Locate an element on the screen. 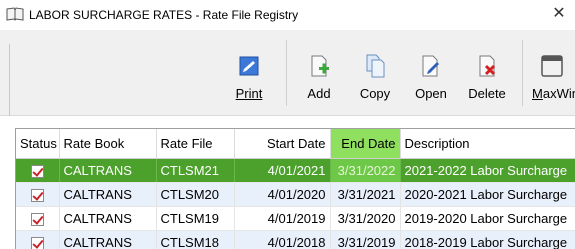 This screenshot has width=575, height=249. print-label: Print is located at coordinates (249, 93).